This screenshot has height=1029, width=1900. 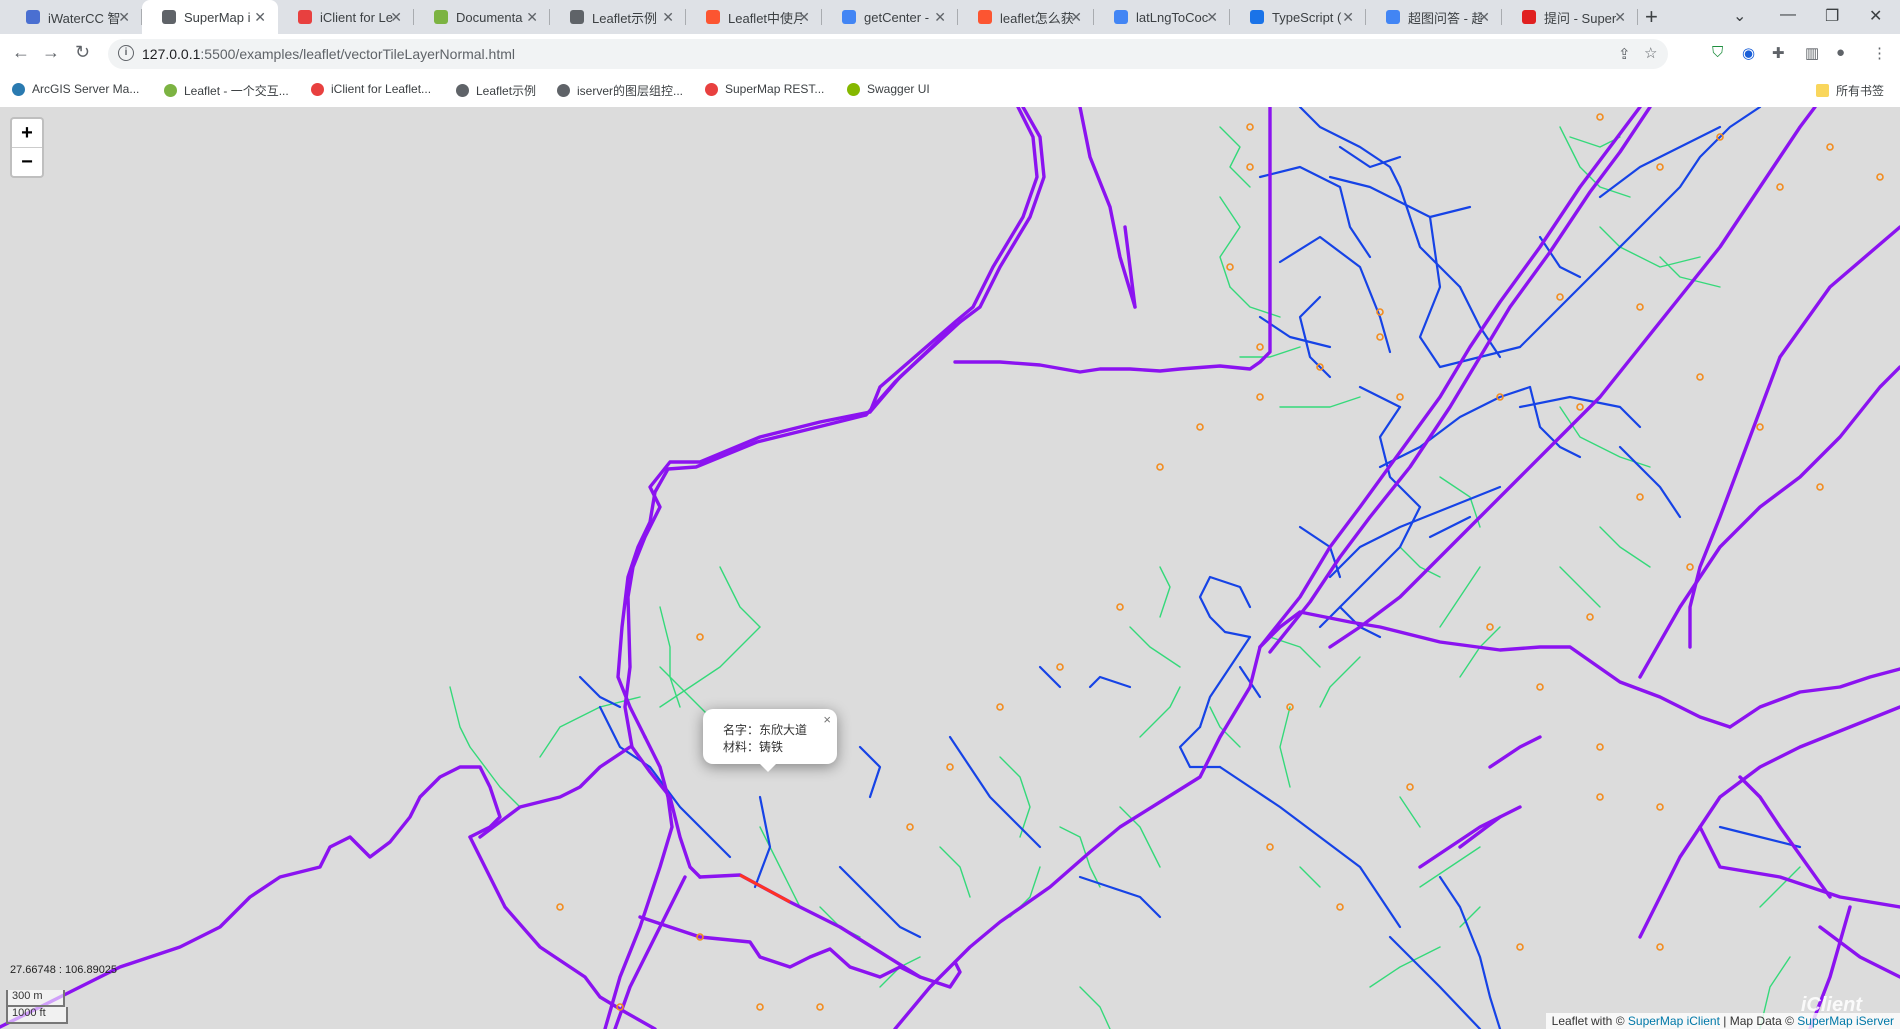 I want to click on bookmark-item: Swagger UI, so click(x=888, y=89).